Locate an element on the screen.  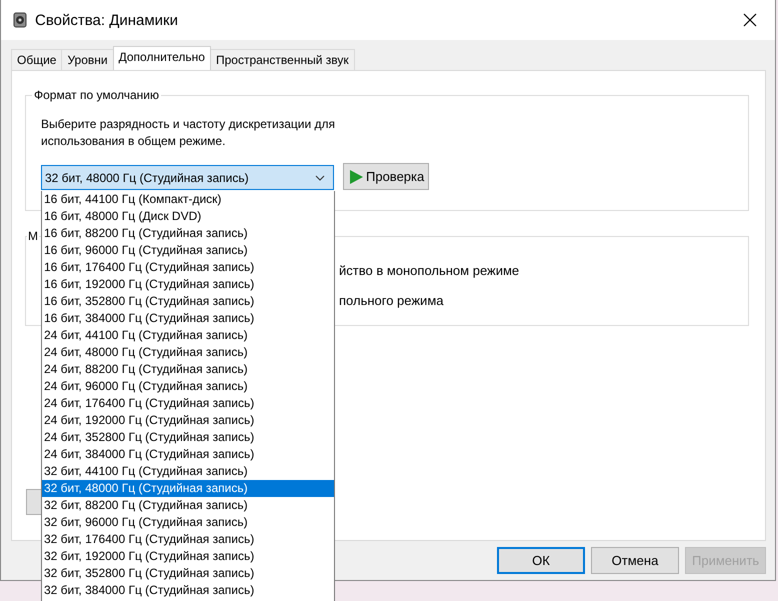
window-title: Свойства: Динамики is located at coordinates (107, 20).